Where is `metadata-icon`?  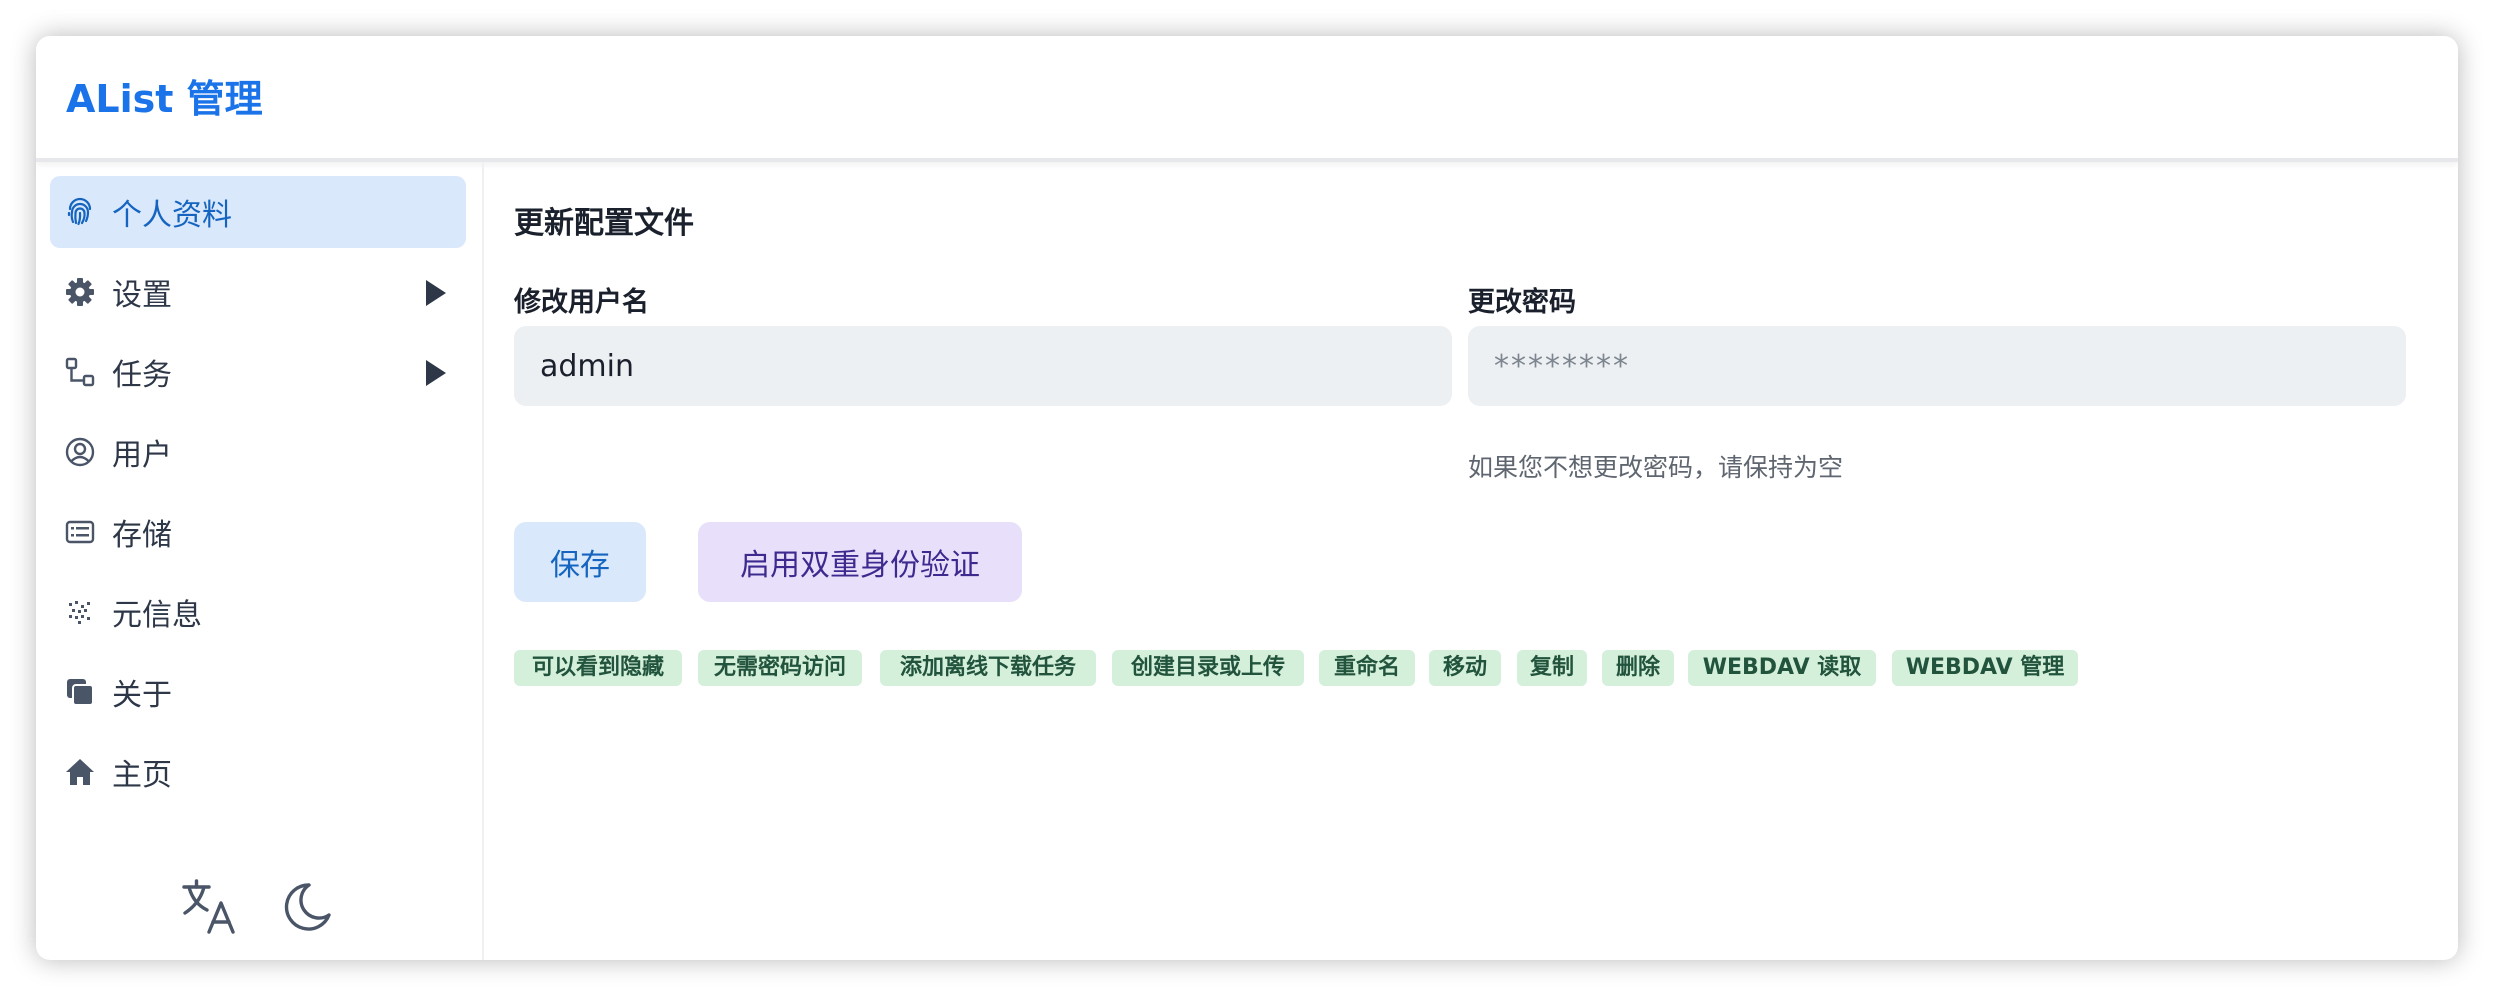
metadata-icon is located at coordinates (80, 612).